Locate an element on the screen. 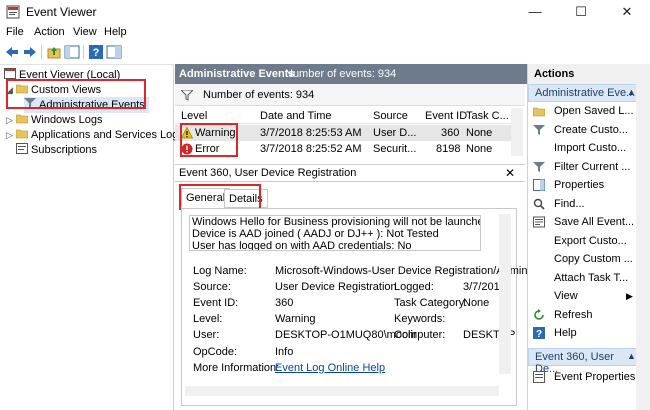 The image size is (650, 410). column-header-level: Level is located at coordinates (194, 116).